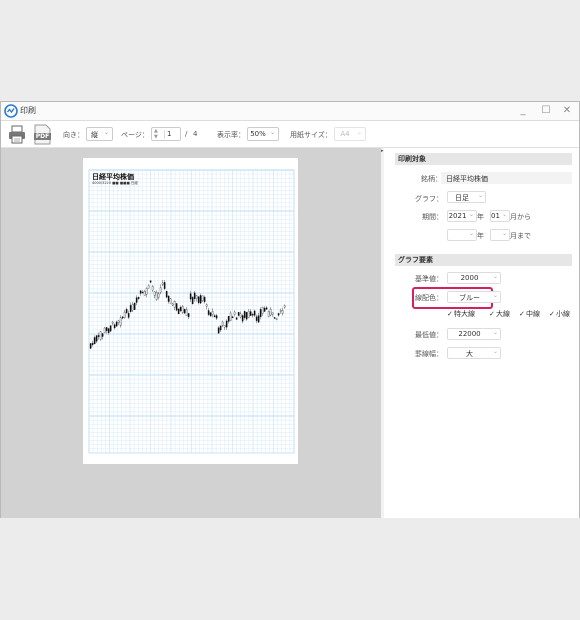  What do you see at coordinates (461, 314) in the screenshot?
I see `checkbox-extra-large-line: ✓特大線` at bounding box center [461, 314].